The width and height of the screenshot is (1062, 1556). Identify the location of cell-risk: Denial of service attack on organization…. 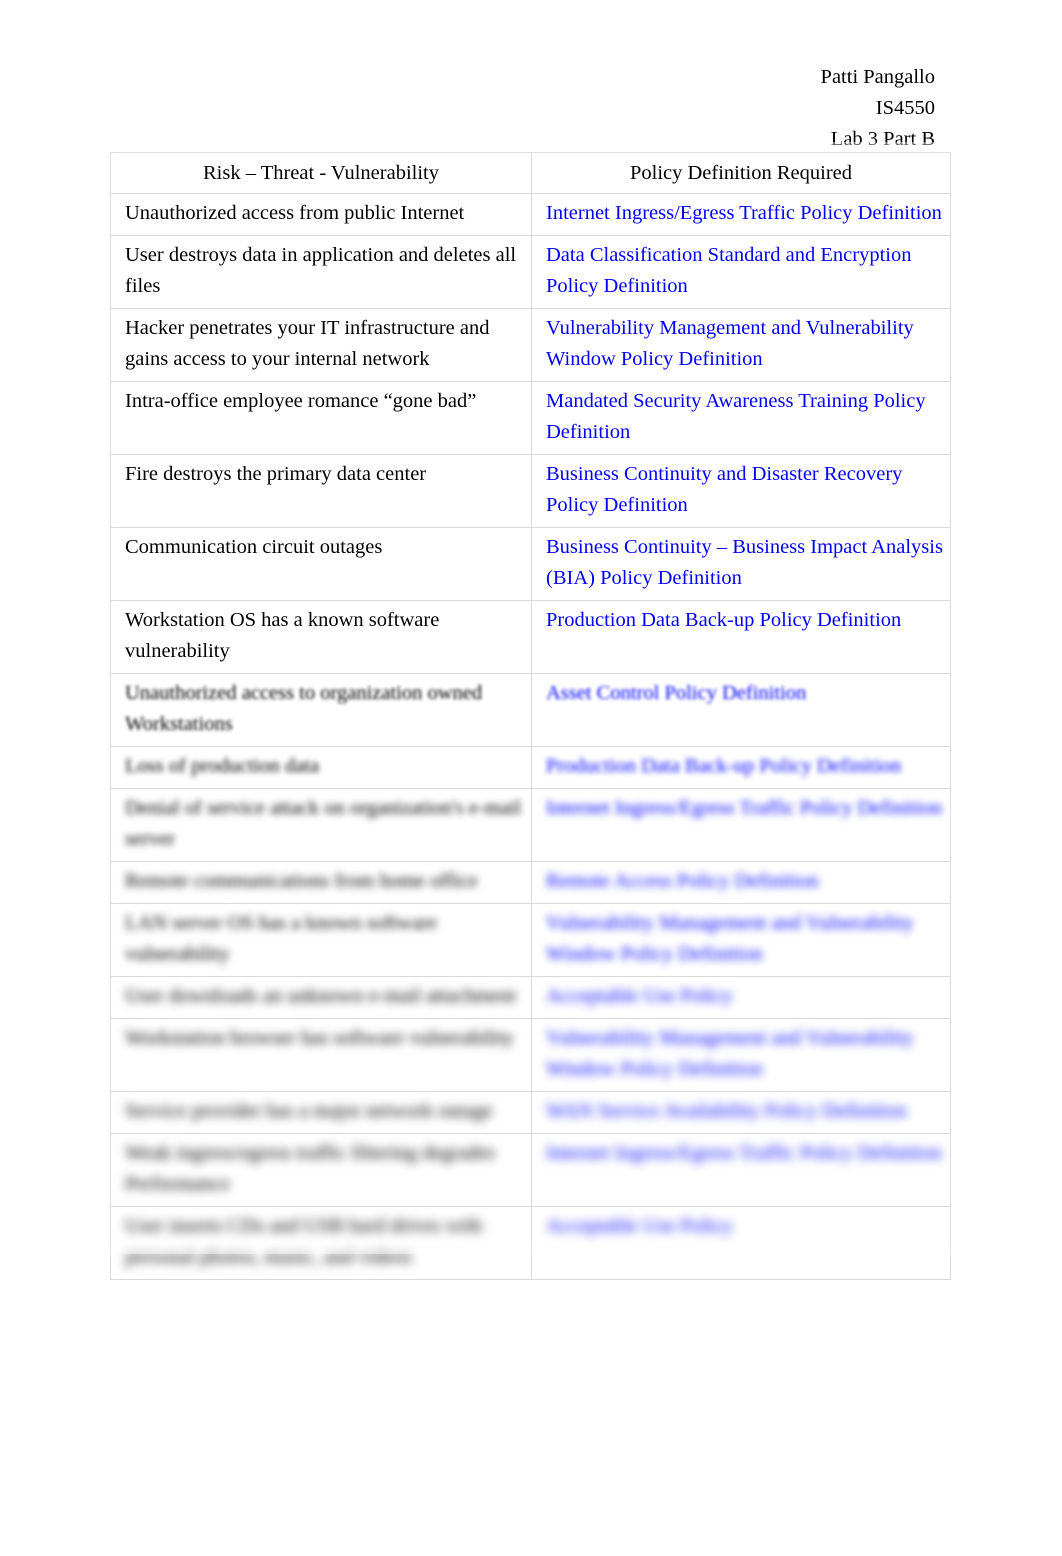
(321, 825).